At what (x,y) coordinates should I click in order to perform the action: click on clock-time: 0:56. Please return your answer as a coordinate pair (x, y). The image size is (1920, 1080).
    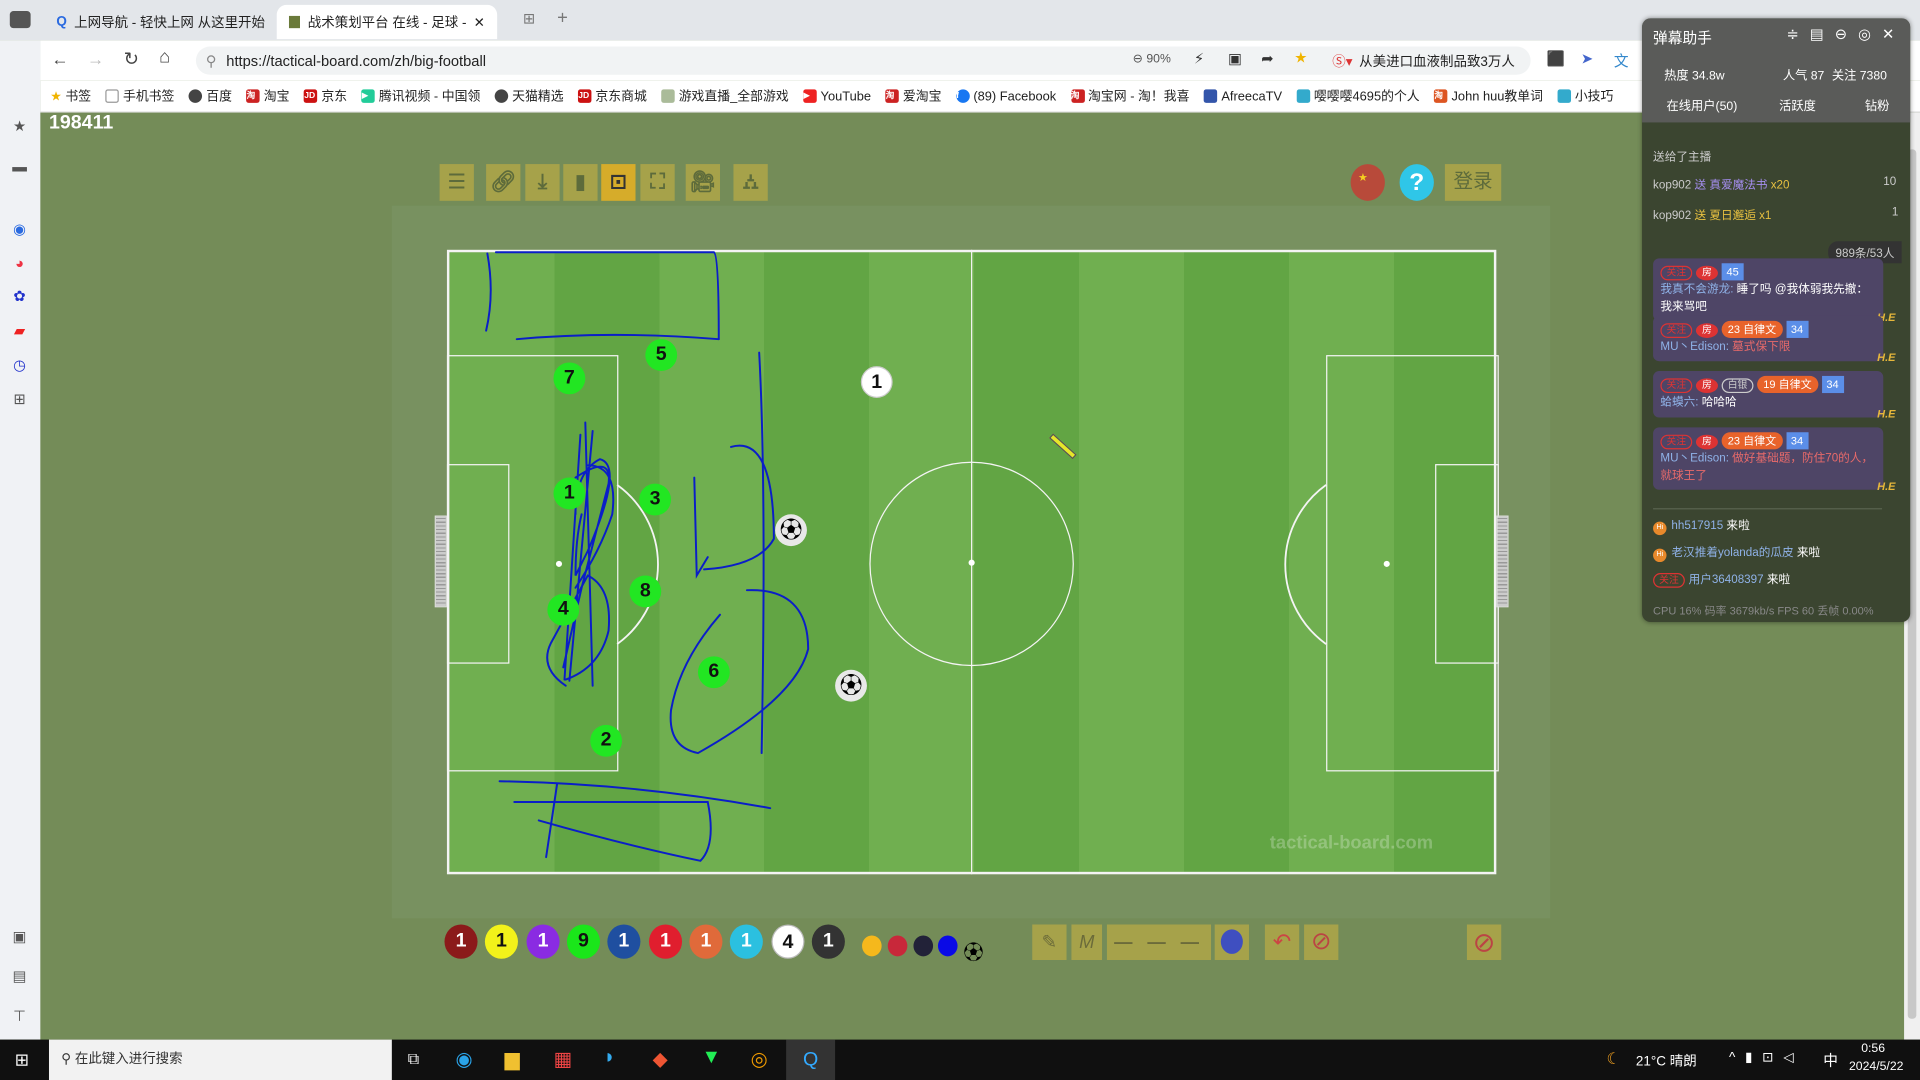
    Looking at the image, I should click on (1873, 1048).